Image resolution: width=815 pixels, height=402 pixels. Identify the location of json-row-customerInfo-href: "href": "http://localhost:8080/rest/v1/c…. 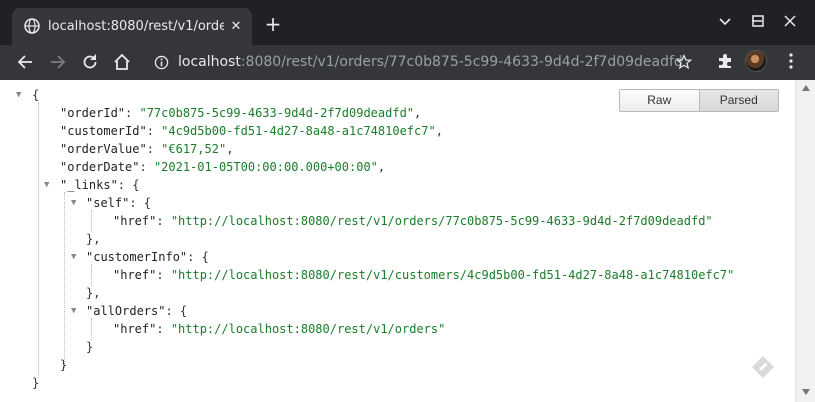
(424, 275).